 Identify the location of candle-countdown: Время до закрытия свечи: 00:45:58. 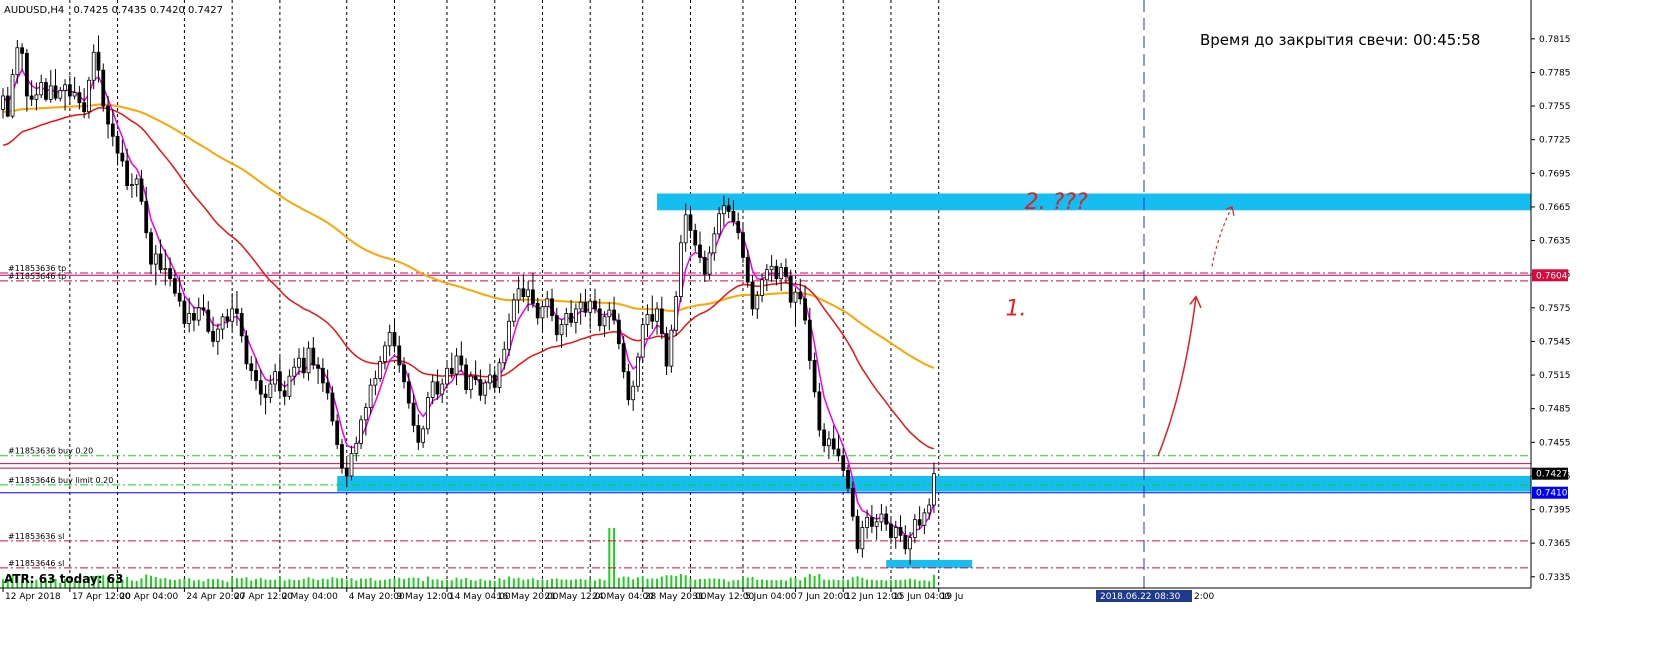
(1340, 40).